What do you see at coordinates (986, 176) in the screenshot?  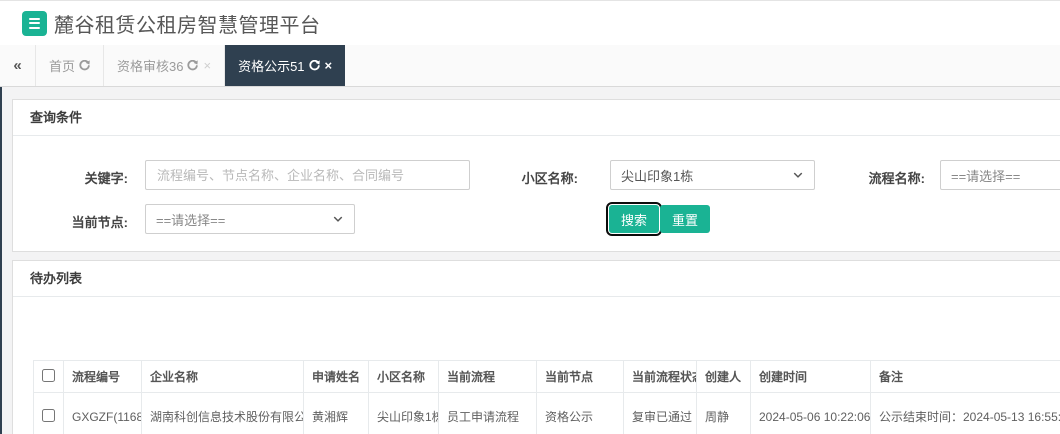 I see `process-name-select-value: ==请选择==` at bounding box center [986, 176].